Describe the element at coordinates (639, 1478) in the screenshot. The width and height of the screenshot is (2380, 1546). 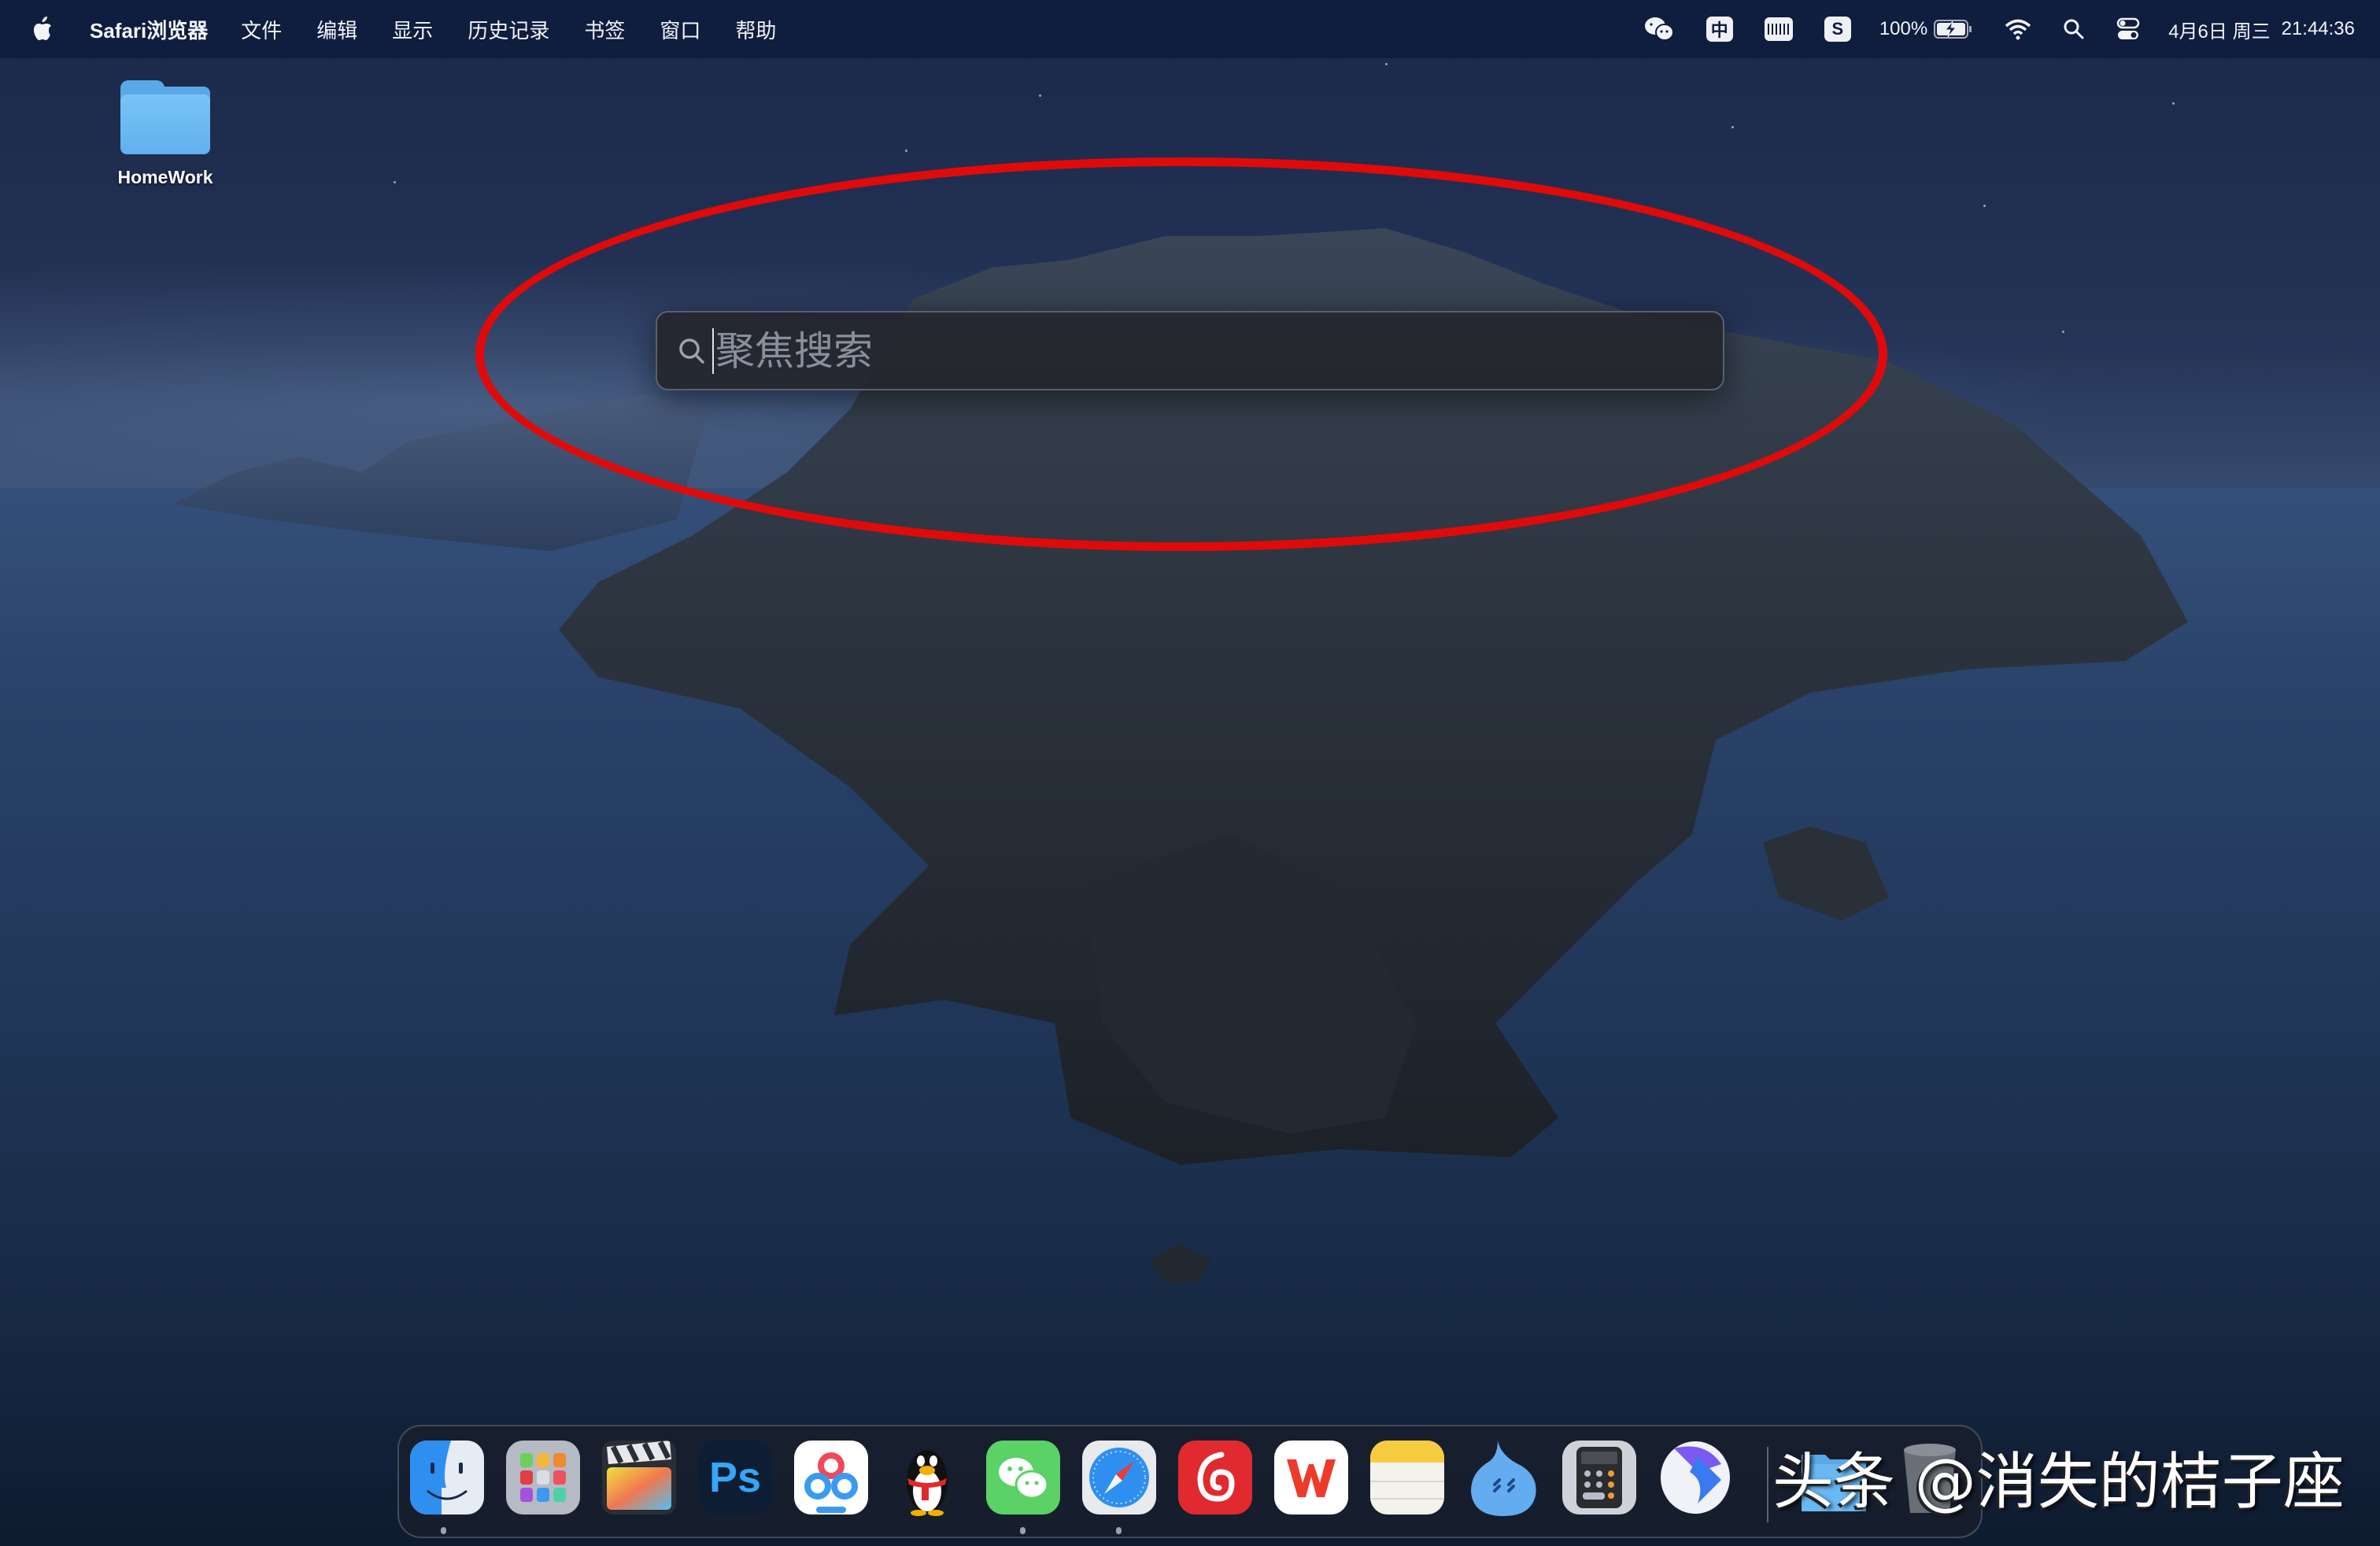
I see `dock-app-final-cut-pro` at that location.